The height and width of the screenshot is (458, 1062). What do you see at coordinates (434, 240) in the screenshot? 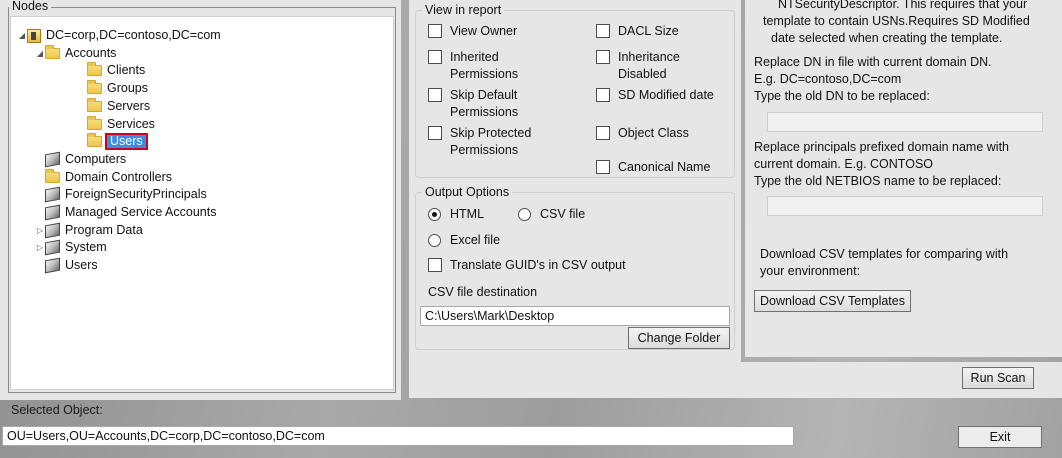
I see `excel-file-radio` at bounding box center [434, 240].